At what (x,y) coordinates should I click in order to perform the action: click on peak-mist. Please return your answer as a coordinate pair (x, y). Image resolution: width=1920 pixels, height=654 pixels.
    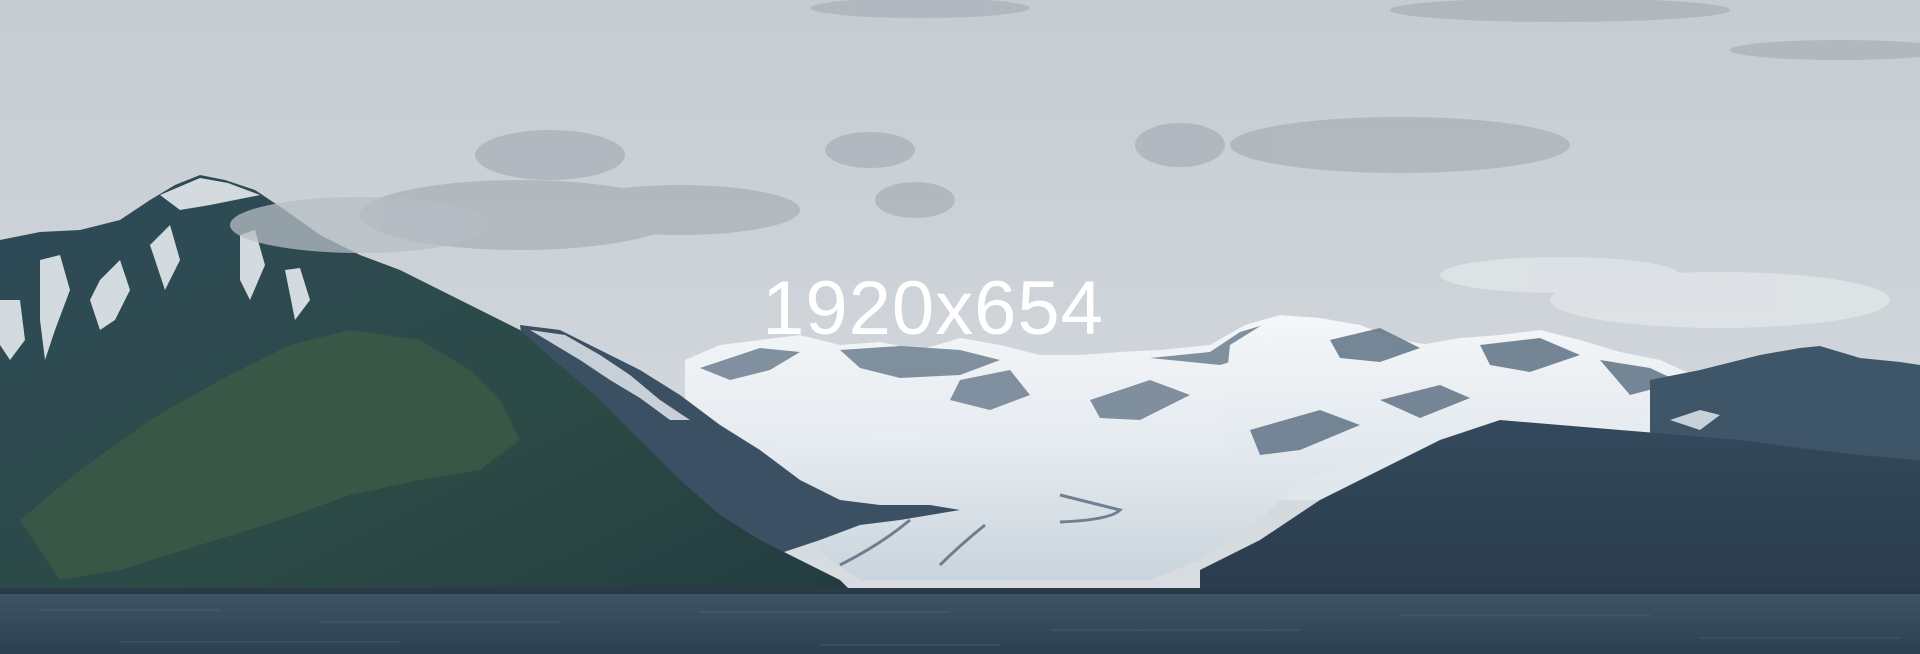
    Looking at the image, I should click on (360, 225).